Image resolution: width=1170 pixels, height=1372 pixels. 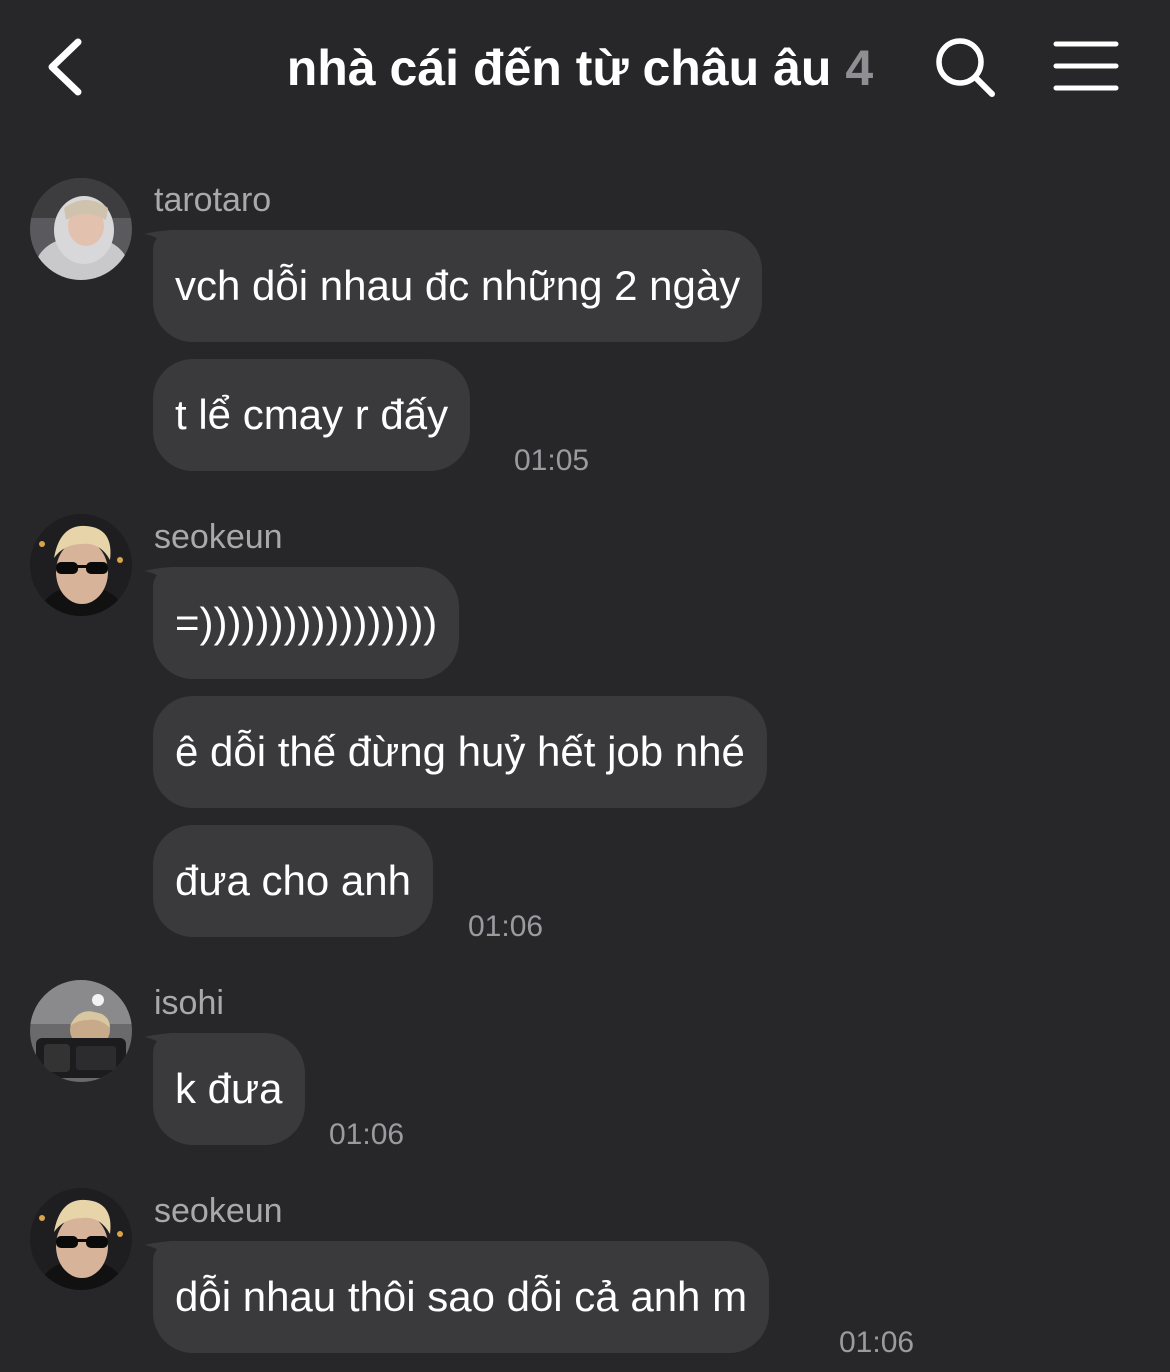 I want to click on back-button, so click(x=68, y=66).